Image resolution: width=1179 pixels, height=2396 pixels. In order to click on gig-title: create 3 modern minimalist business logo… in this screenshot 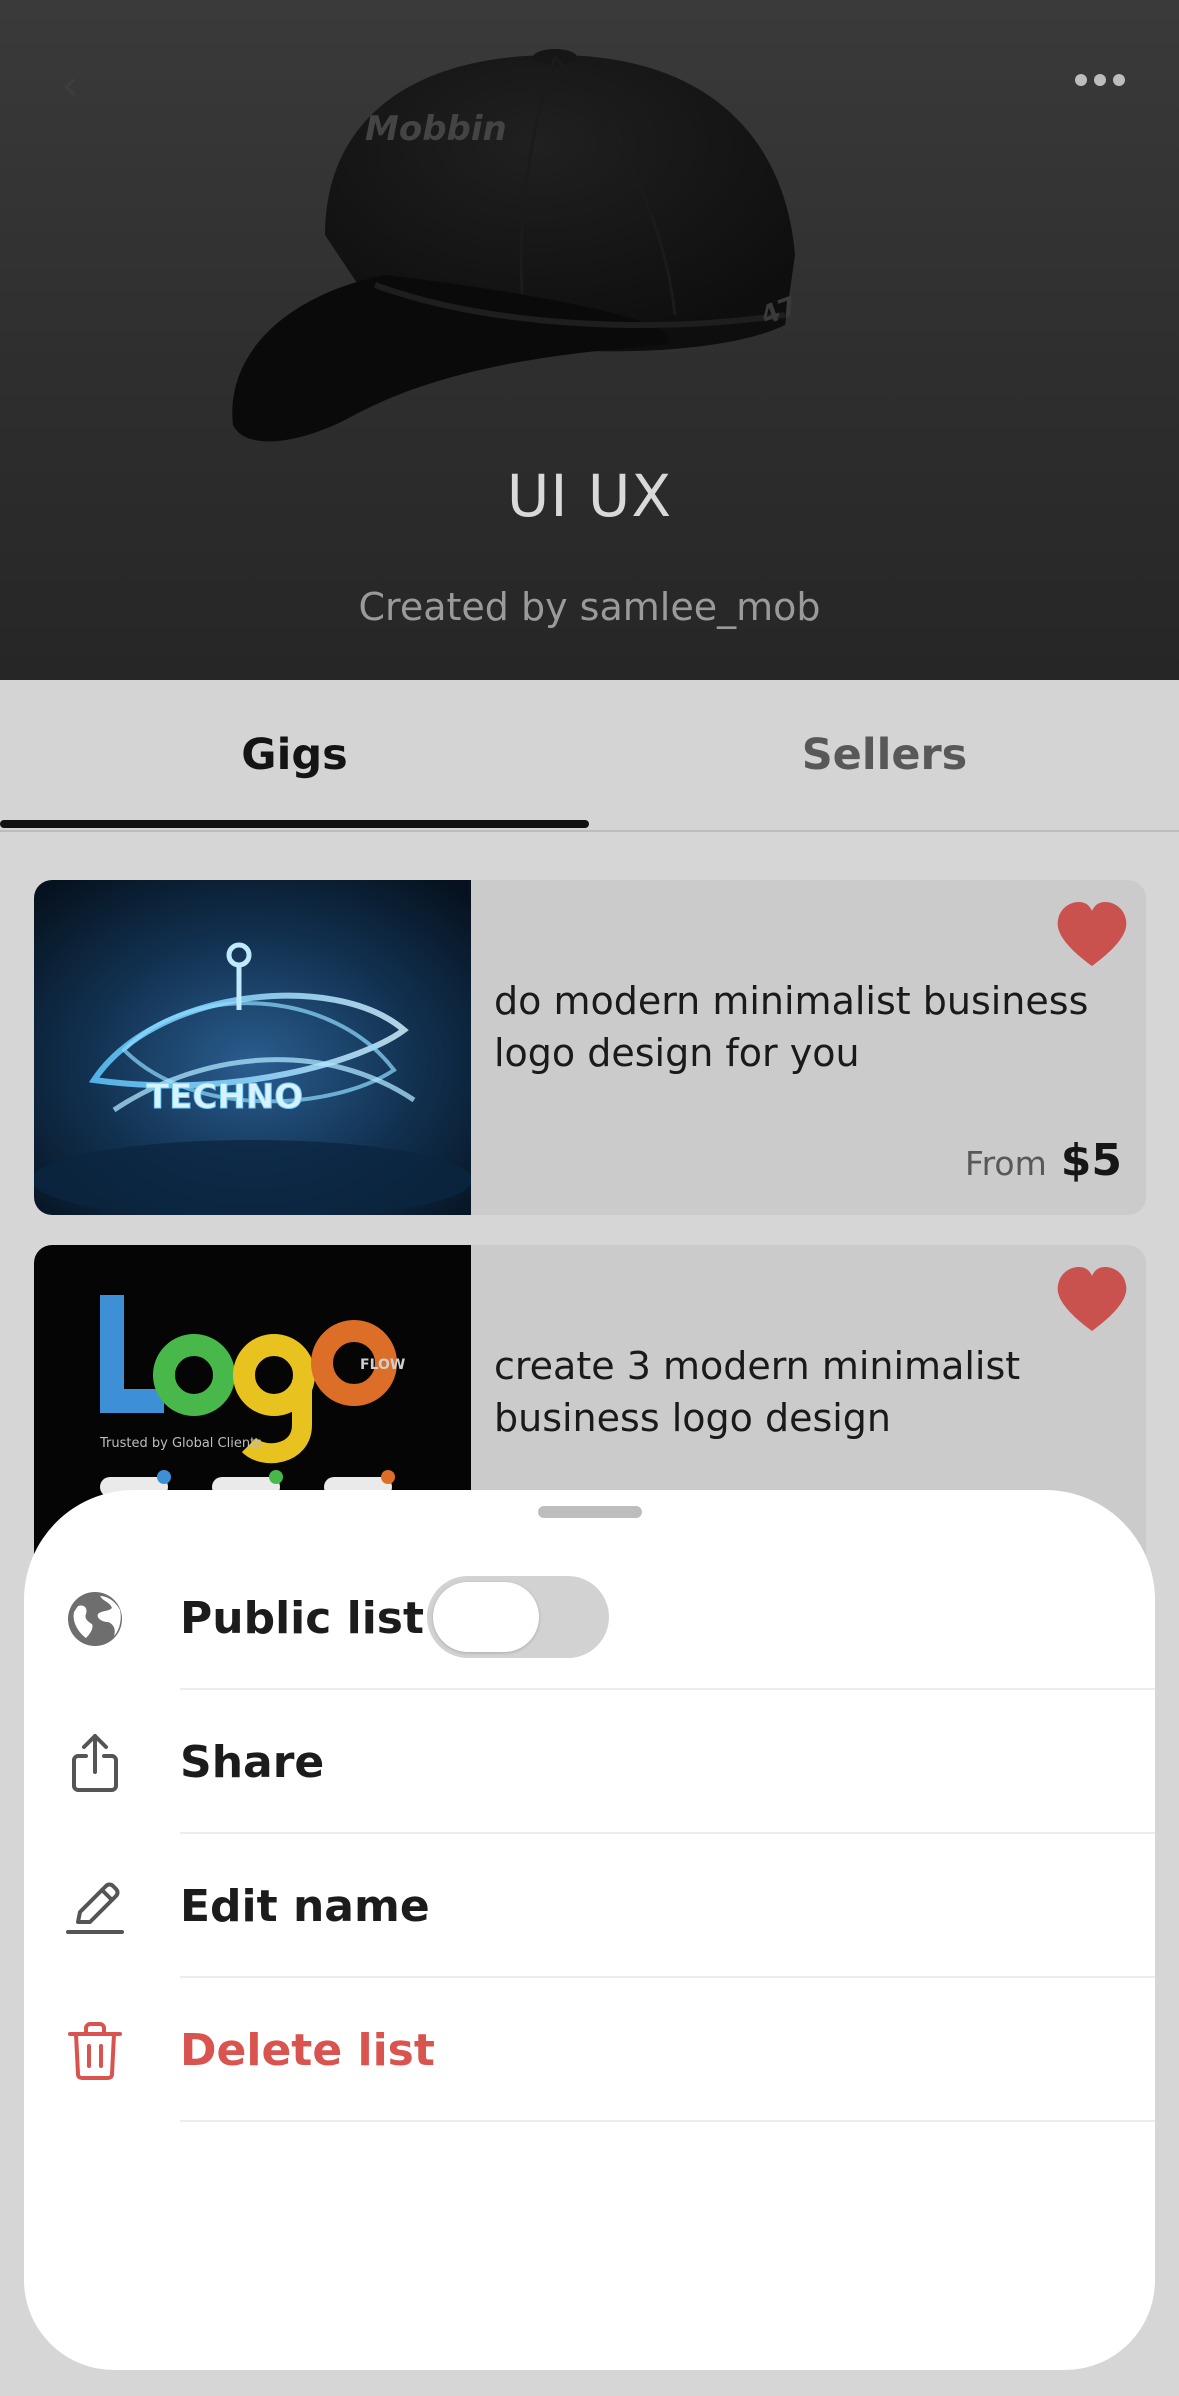, I will do `click(757, 1392)`.